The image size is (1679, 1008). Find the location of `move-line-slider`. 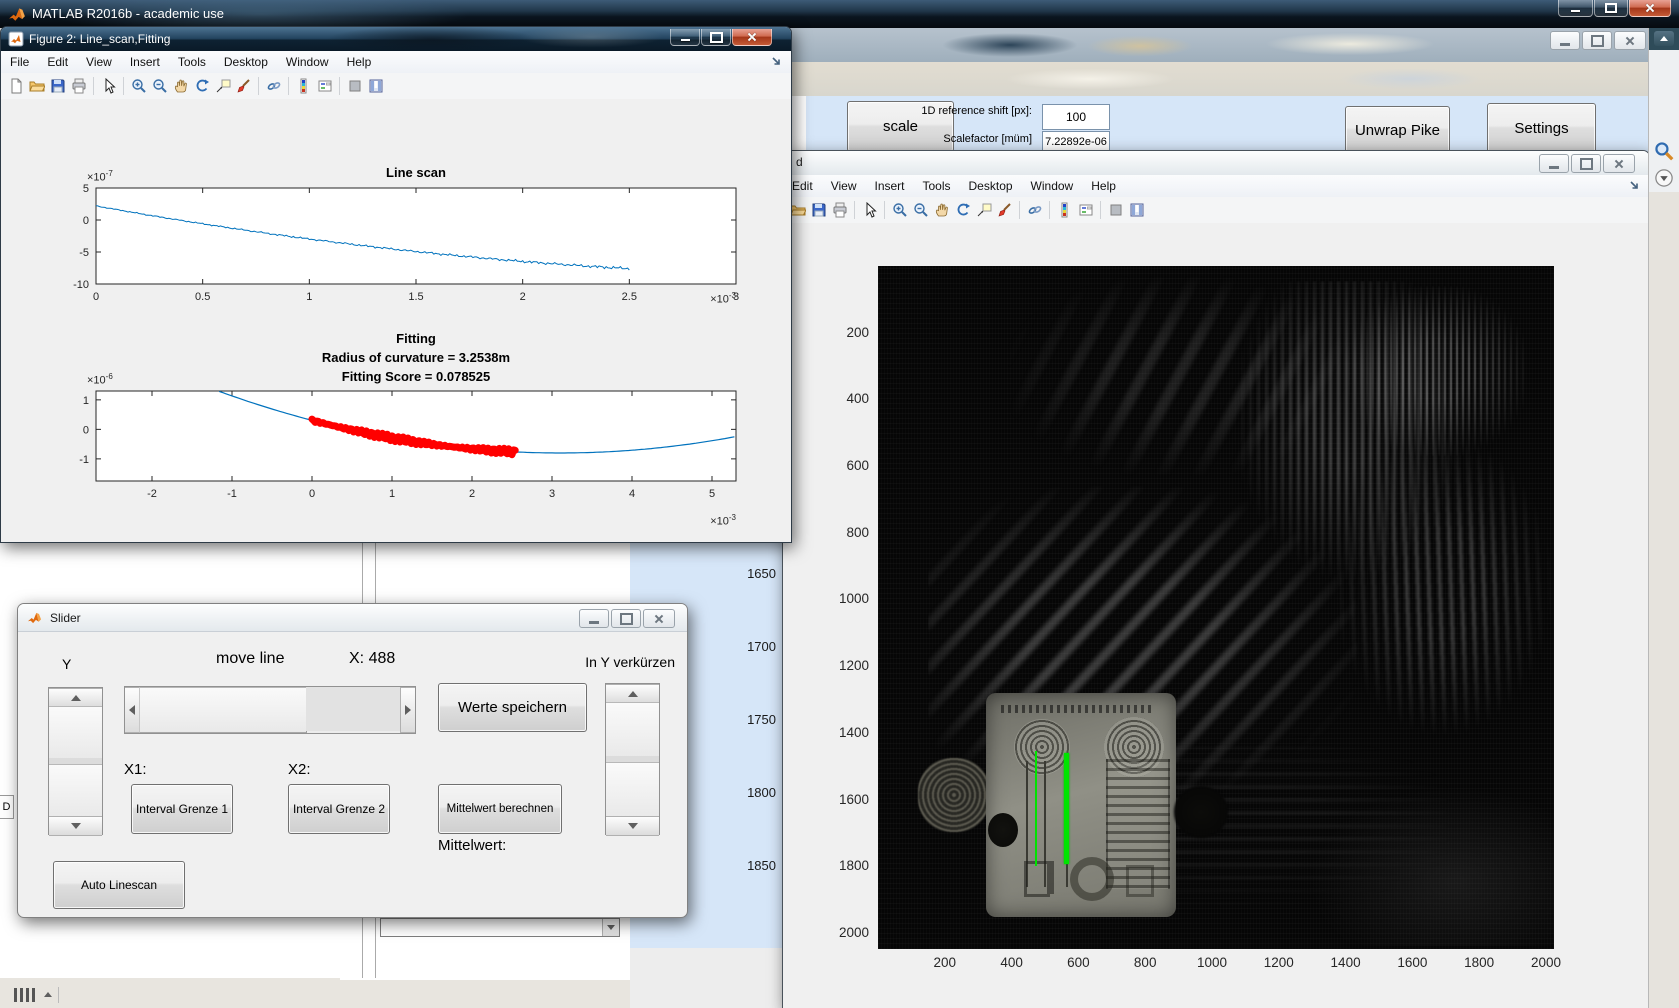

move-line-slider is located at coordinates (270, 710).